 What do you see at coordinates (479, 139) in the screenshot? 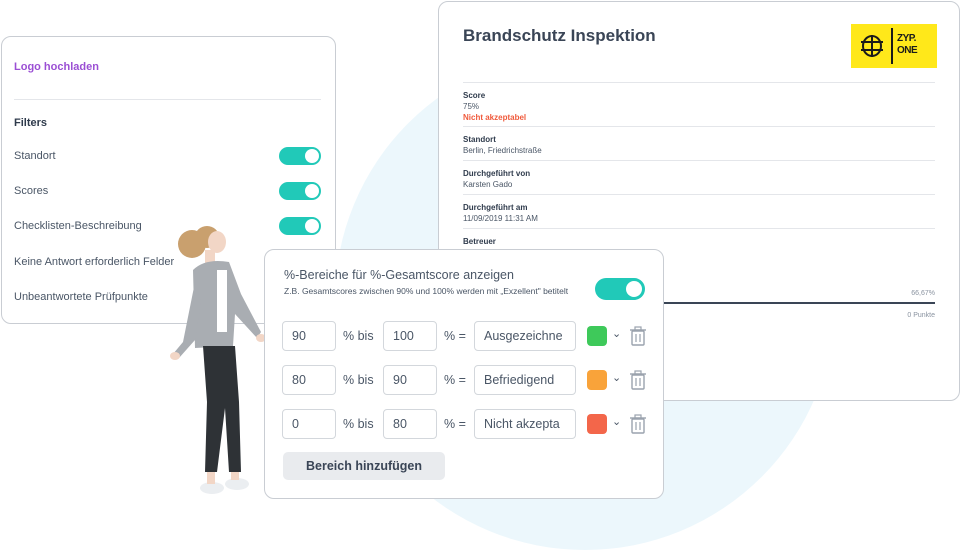
I see `location-label: Standort` at bounding box center [479, 139].